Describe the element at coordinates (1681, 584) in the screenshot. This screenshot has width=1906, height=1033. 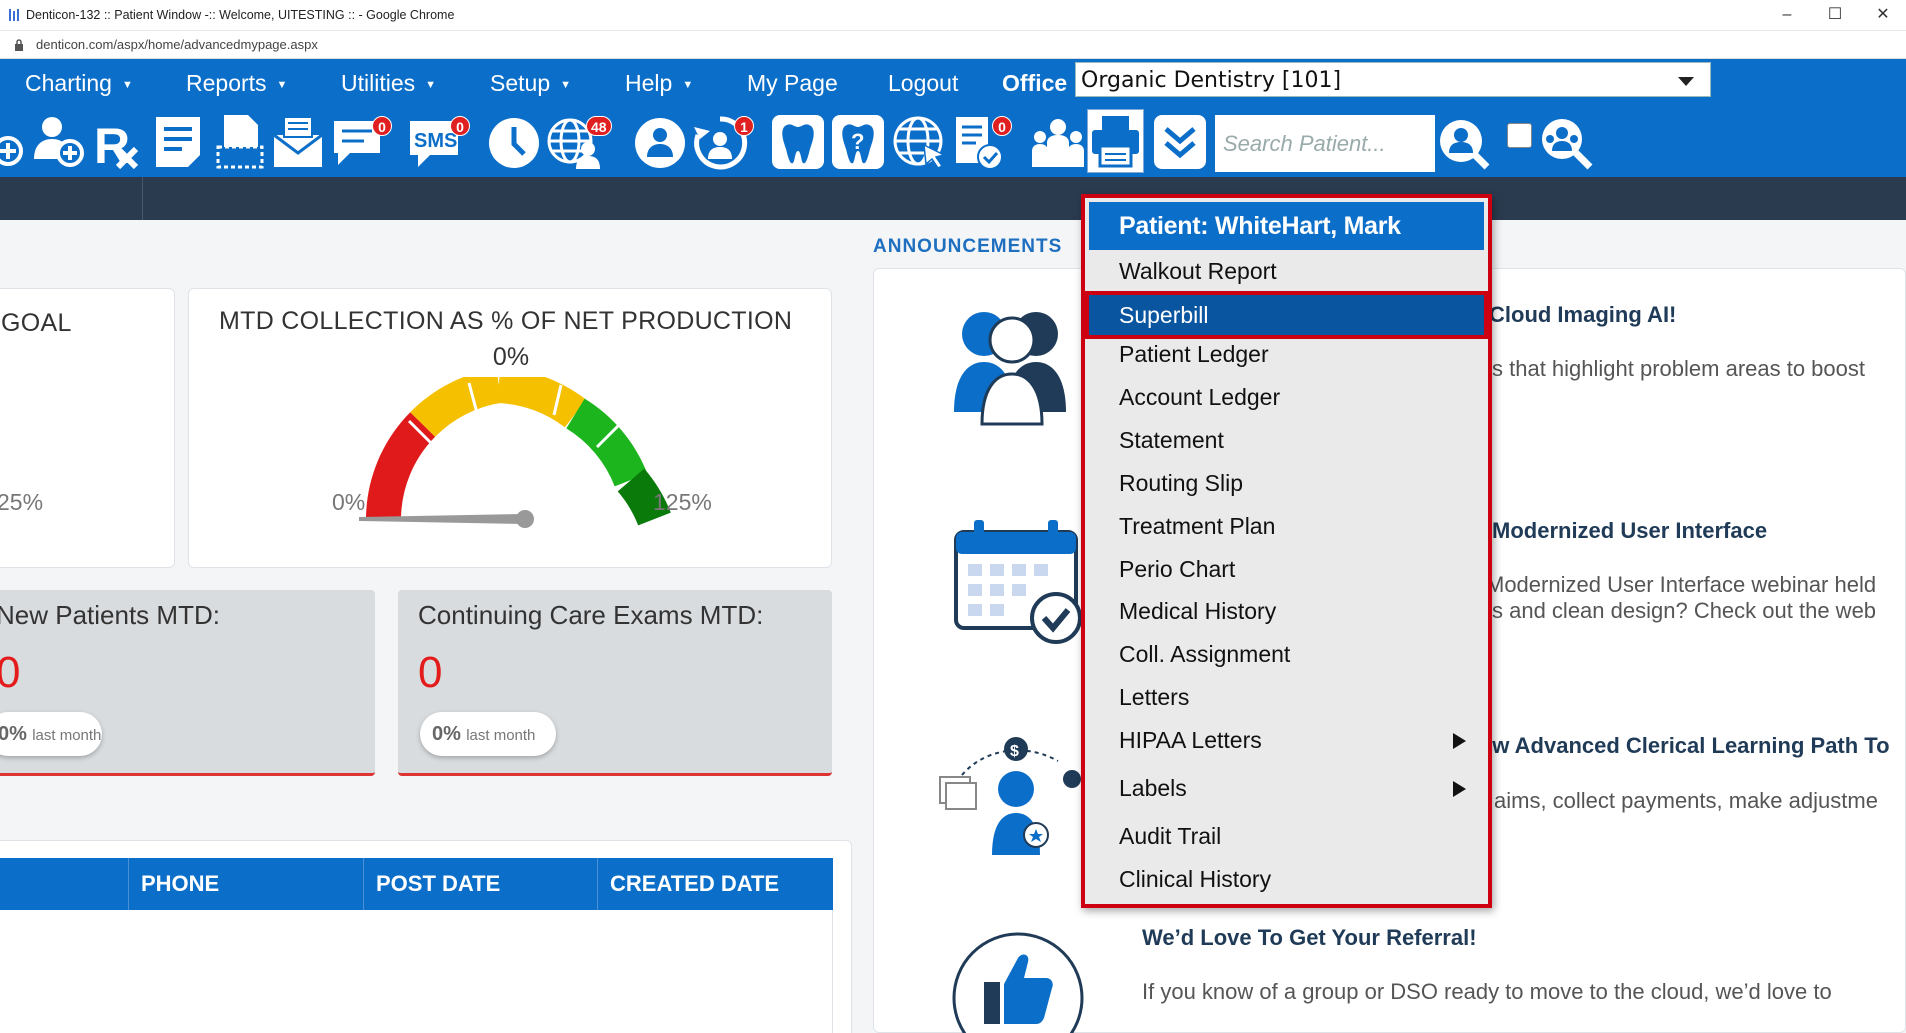
I see `announcement-text: Modernized User Interface webinar held` at that location.